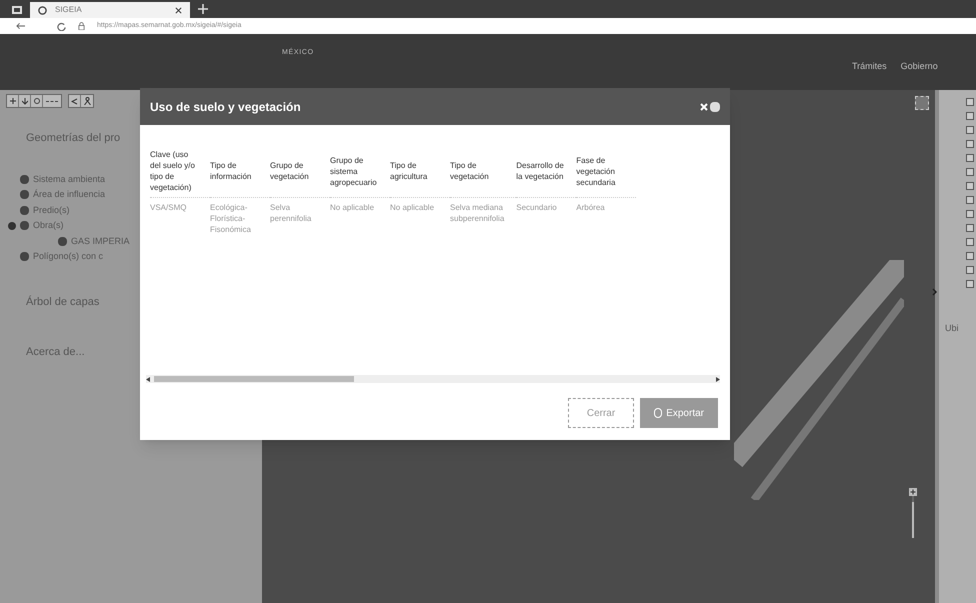 Image resolution: width=976 pixels, height=603 pixels. I want to click on table-cell: VSA/SMQ, so click(180, 216).